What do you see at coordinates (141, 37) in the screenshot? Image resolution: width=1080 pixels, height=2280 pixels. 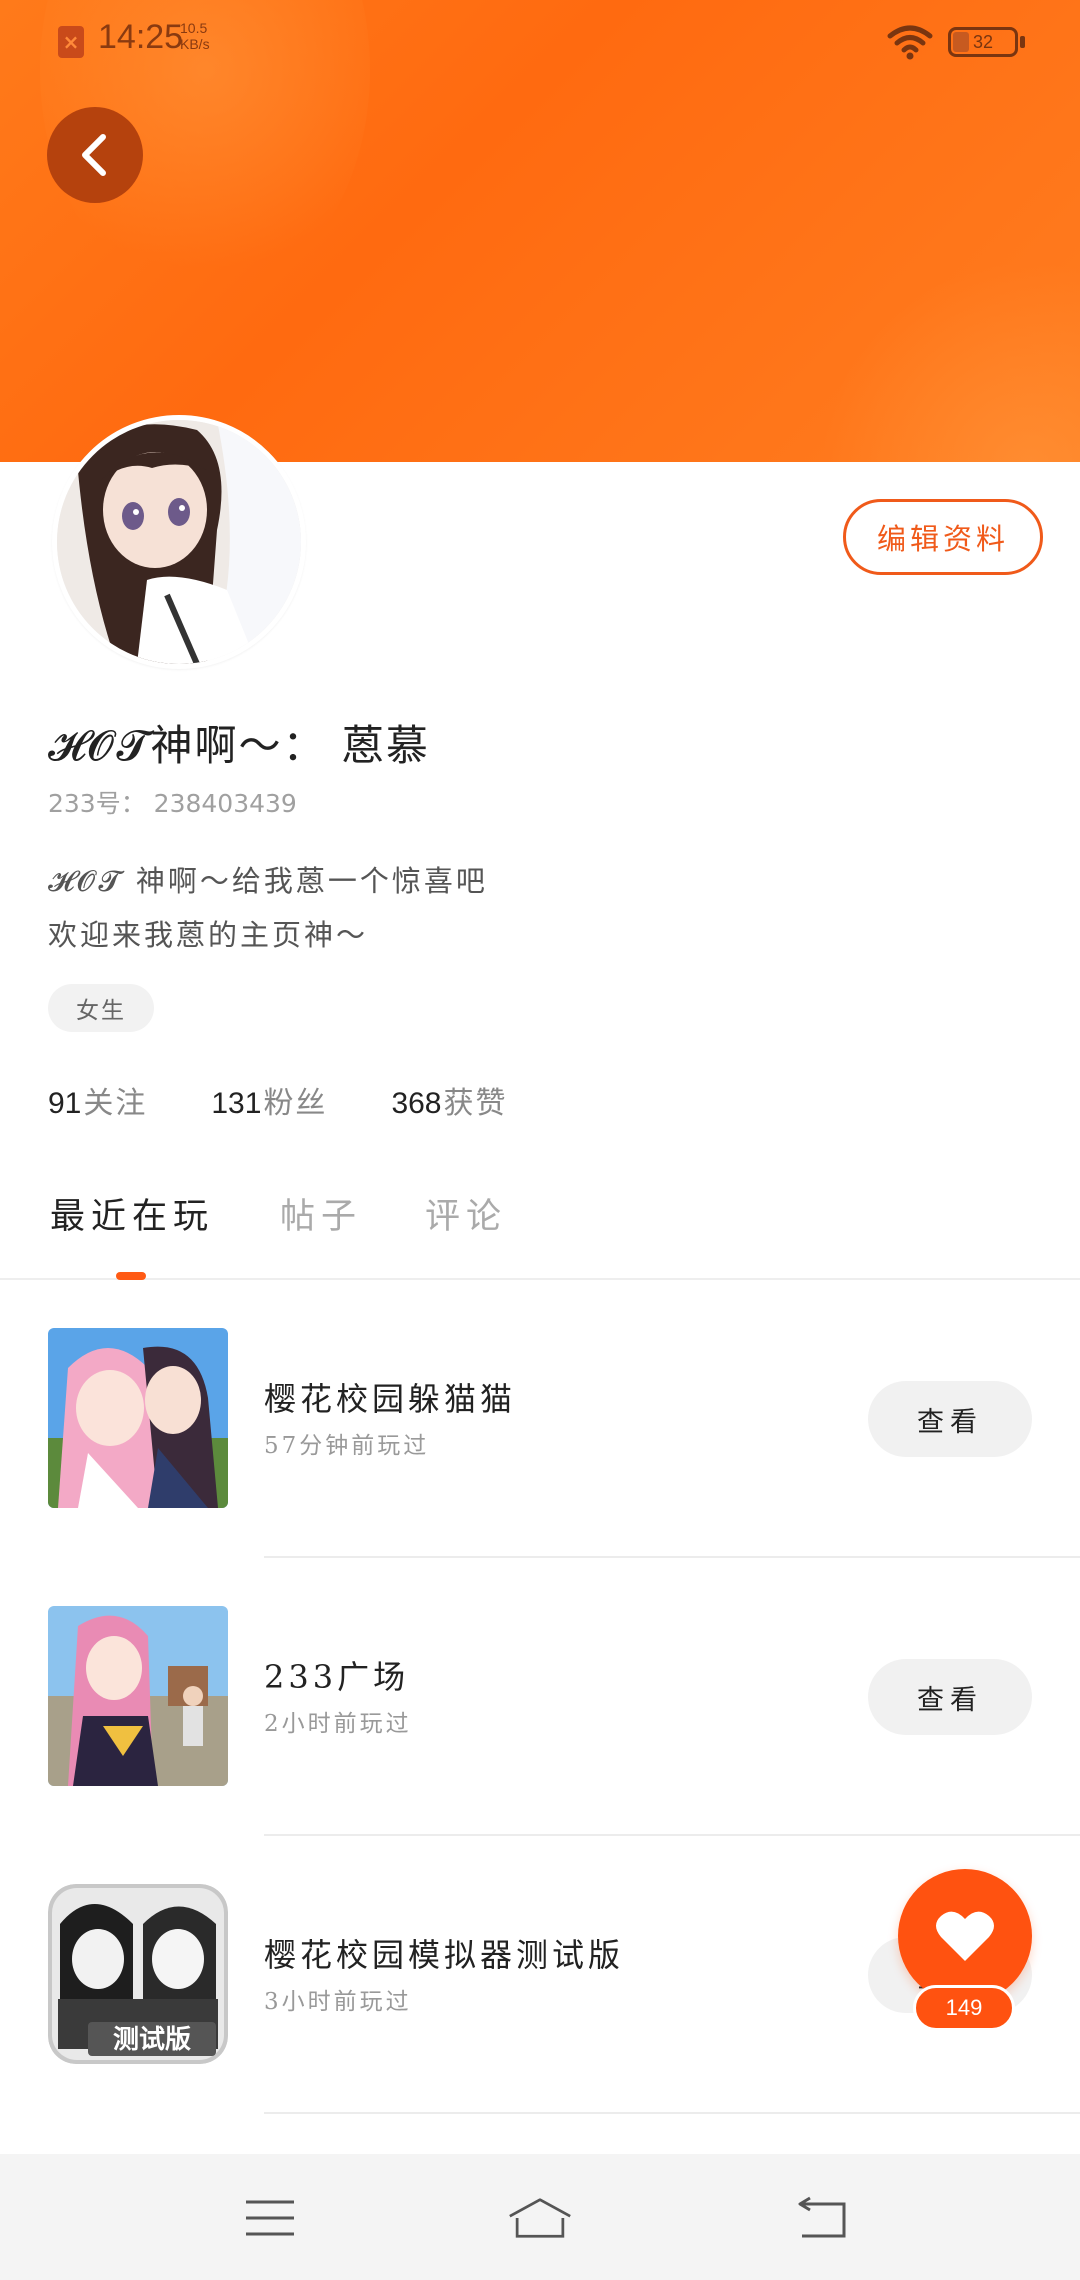 I see `status-time: 14:25` at bounding box center [141, 37].